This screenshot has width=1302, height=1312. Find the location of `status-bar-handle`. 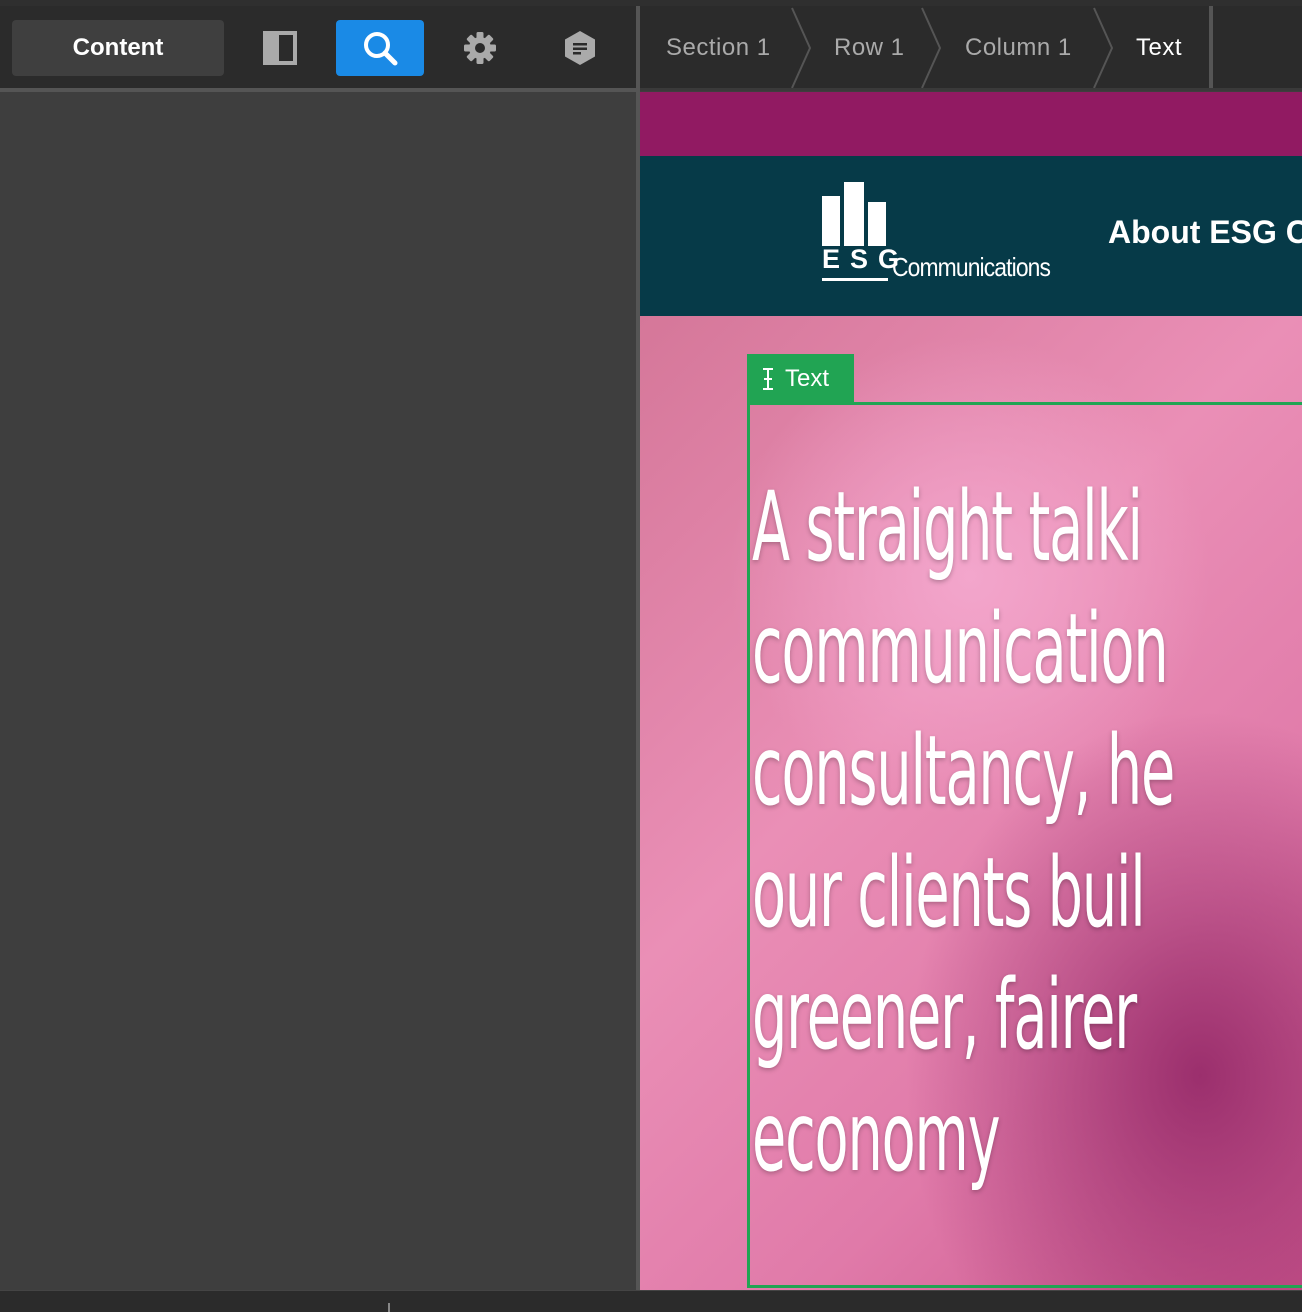

status-bar-handle is located at coordinates (389, 1307).